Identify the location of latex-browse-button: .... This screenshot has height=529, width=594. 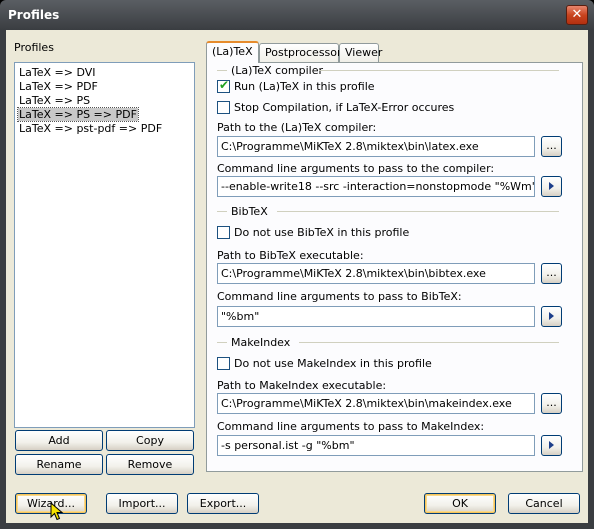
(551, 146).